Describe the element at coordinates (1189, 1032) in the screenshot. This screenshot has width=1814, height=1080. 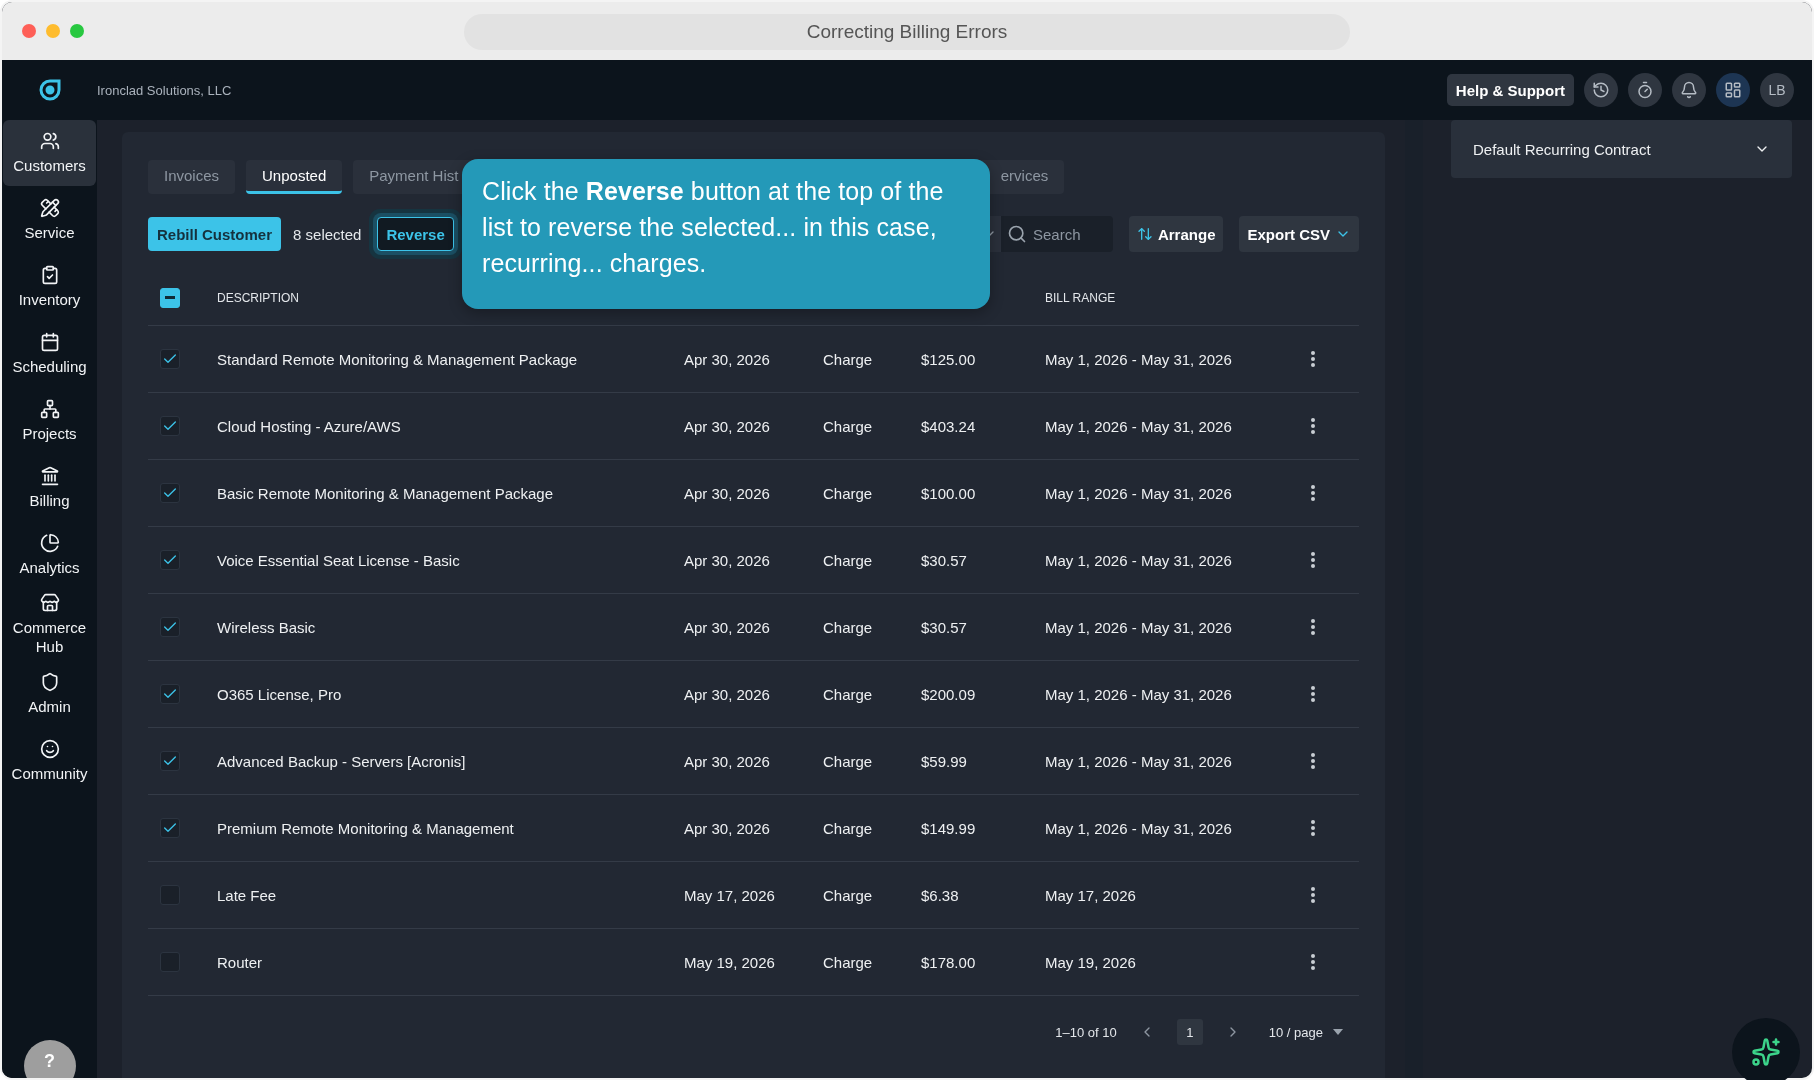
I see `page-number: 1` at that location.